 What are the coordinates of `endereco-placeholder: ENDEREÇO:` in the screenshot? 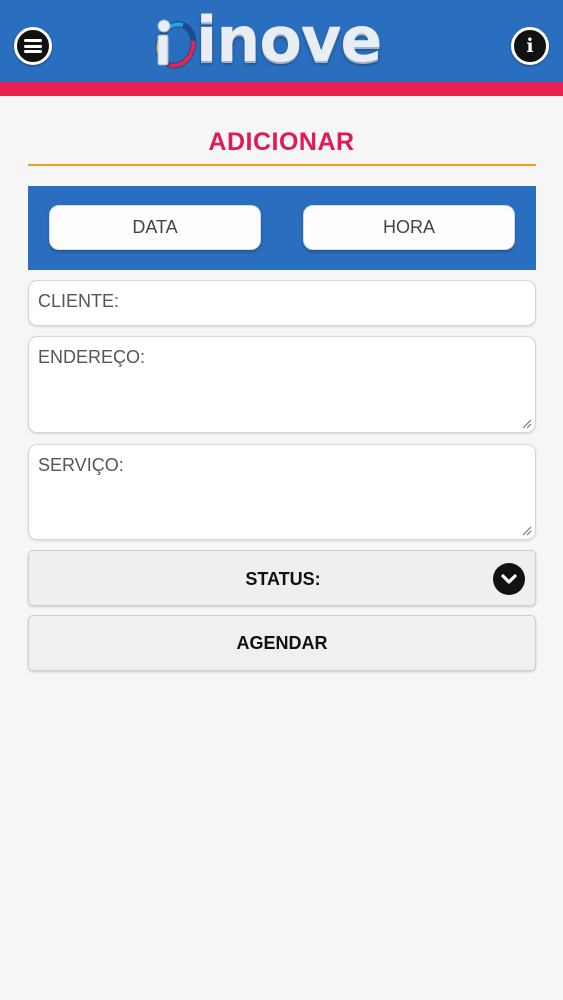 It's located at (92, 357).